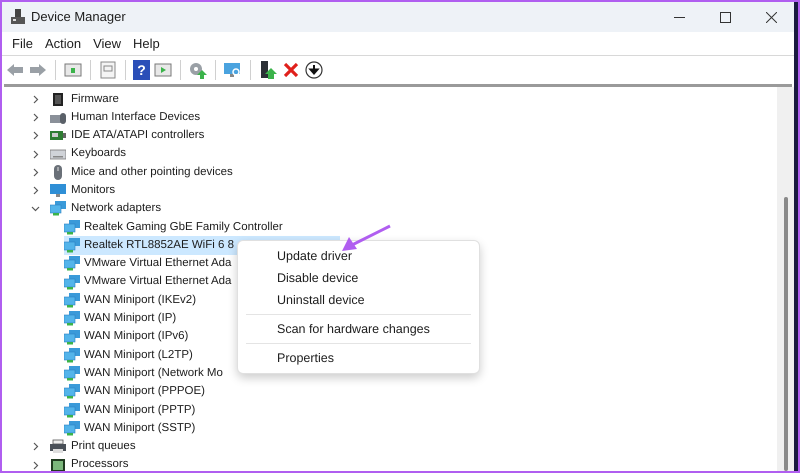 Image resolution: width=800 pixels, height=473 pixels. What do you see at coordinates (771, 17) in the screenshot?
I see `close-icon` at bounding box center [771, 17].